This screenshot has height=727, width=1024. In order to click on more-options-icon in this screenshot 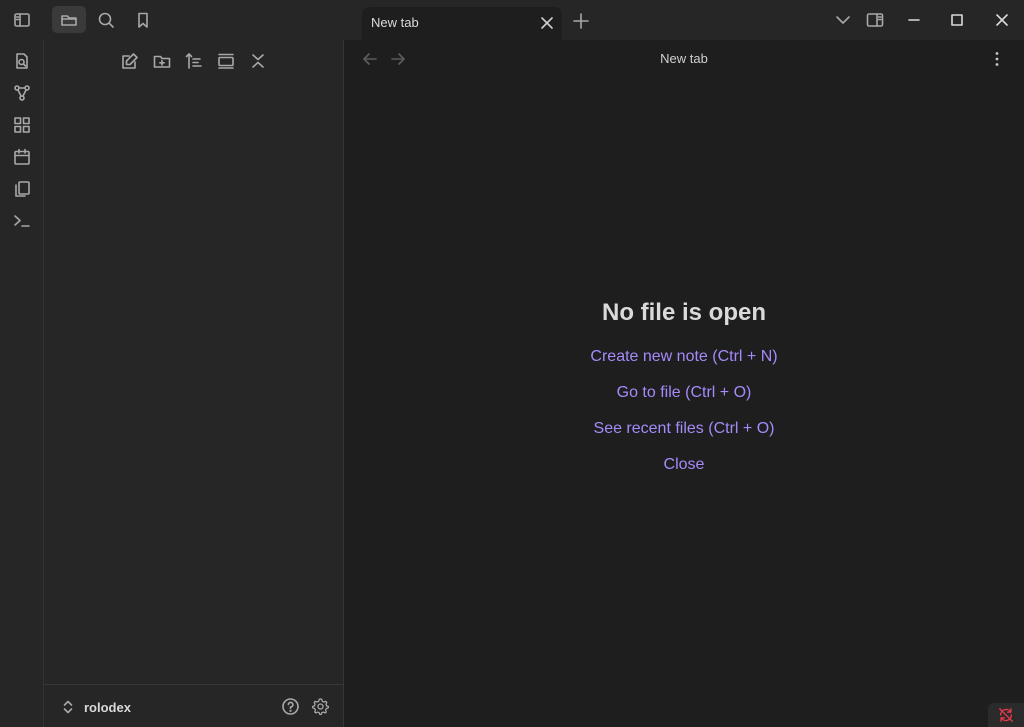, I will do `click(997, 59)`.